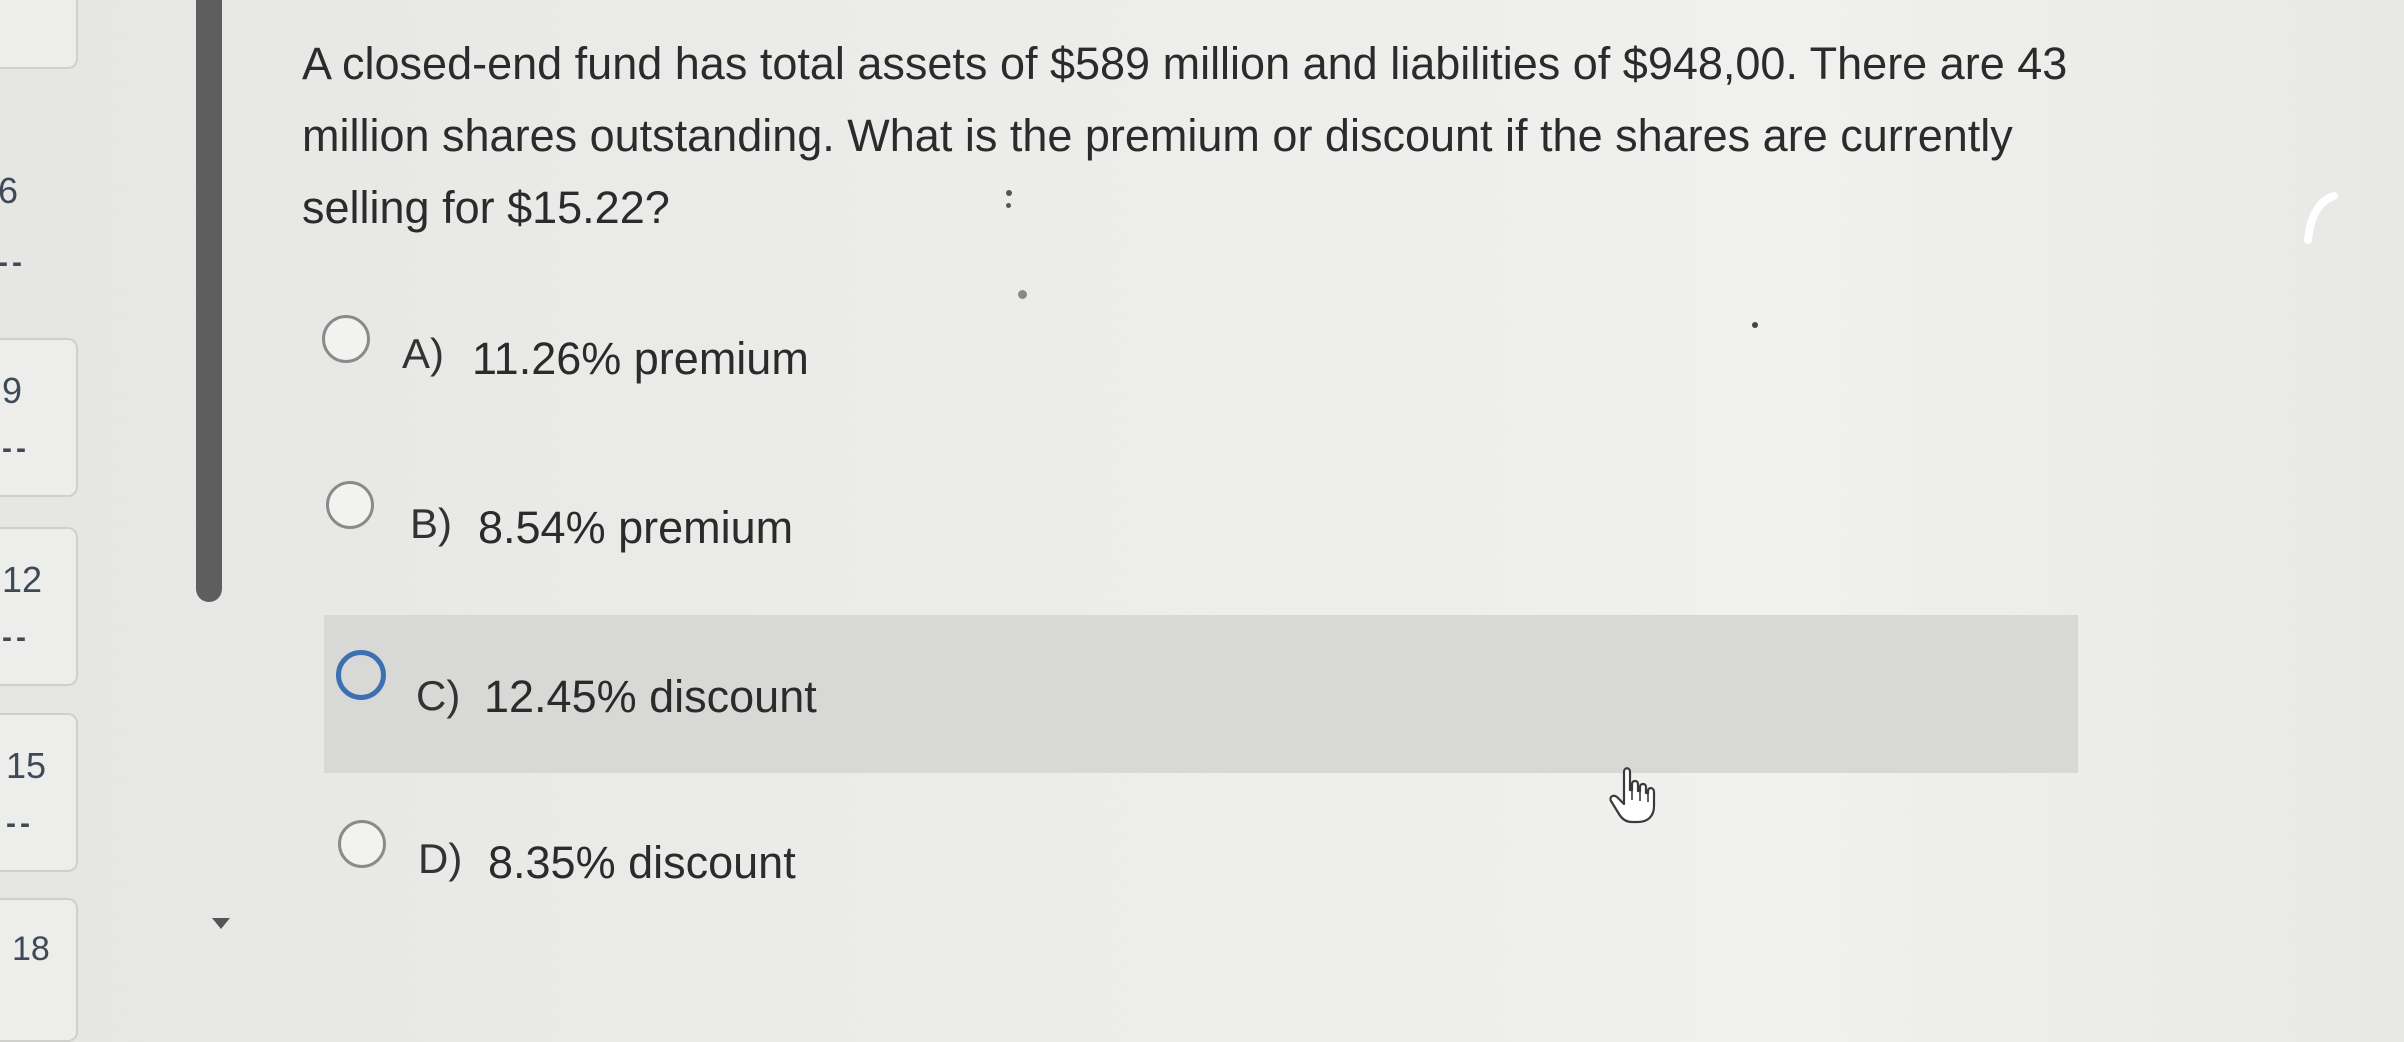 The image size is (2404, 1042). What do you see at coordinates (209, 301) in the screenshot?
I see `scrollbar-thumb` at bounding box center [209, 301].